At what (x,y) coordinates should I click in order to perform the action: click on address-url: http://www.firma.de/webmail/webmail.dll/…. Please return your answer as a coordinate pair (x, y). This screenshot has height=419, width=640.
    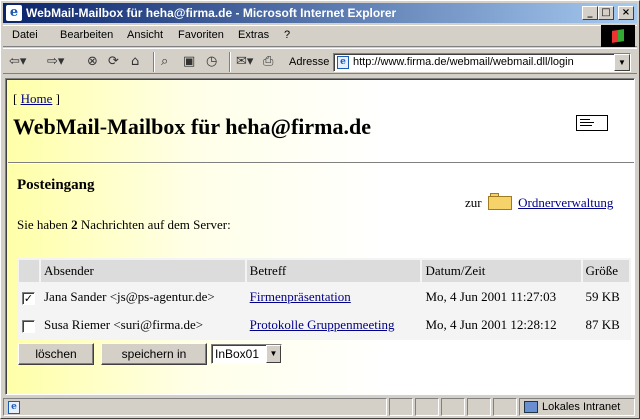
    Looking at the image, I should click on (463, 62).